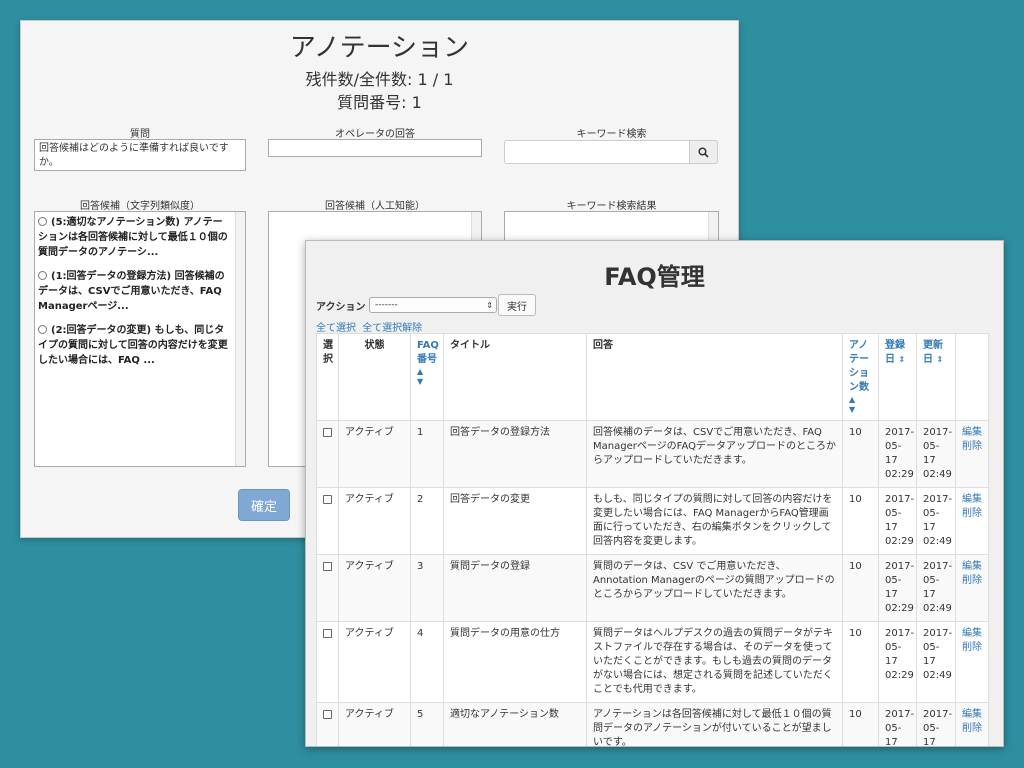 This screenshot has height=768, width=1024. Describe the element at coordinates (515, 588) in the screenshot. I see `title-cell: 質問データの登録` at that location.